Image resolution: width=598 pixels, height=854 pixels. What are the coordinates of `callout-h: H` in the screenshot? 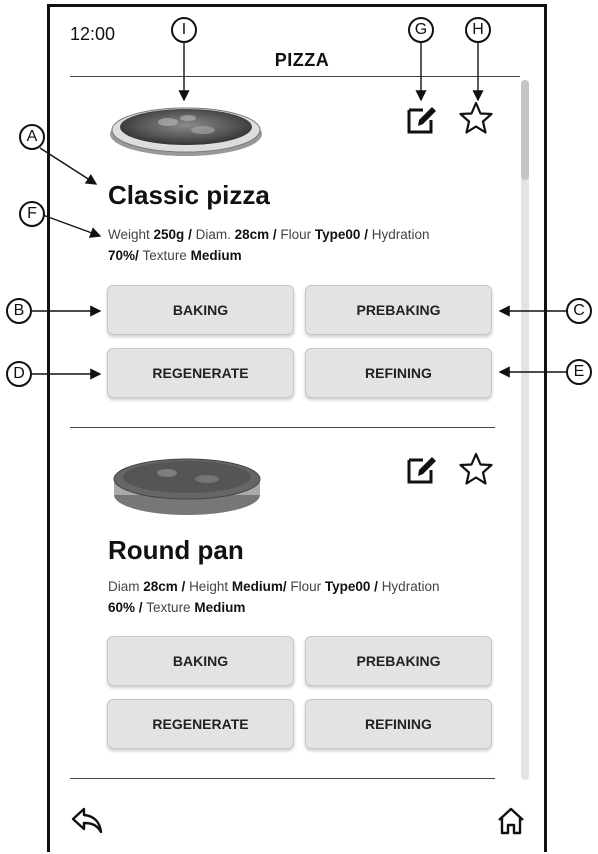 It's located at (478, 30).